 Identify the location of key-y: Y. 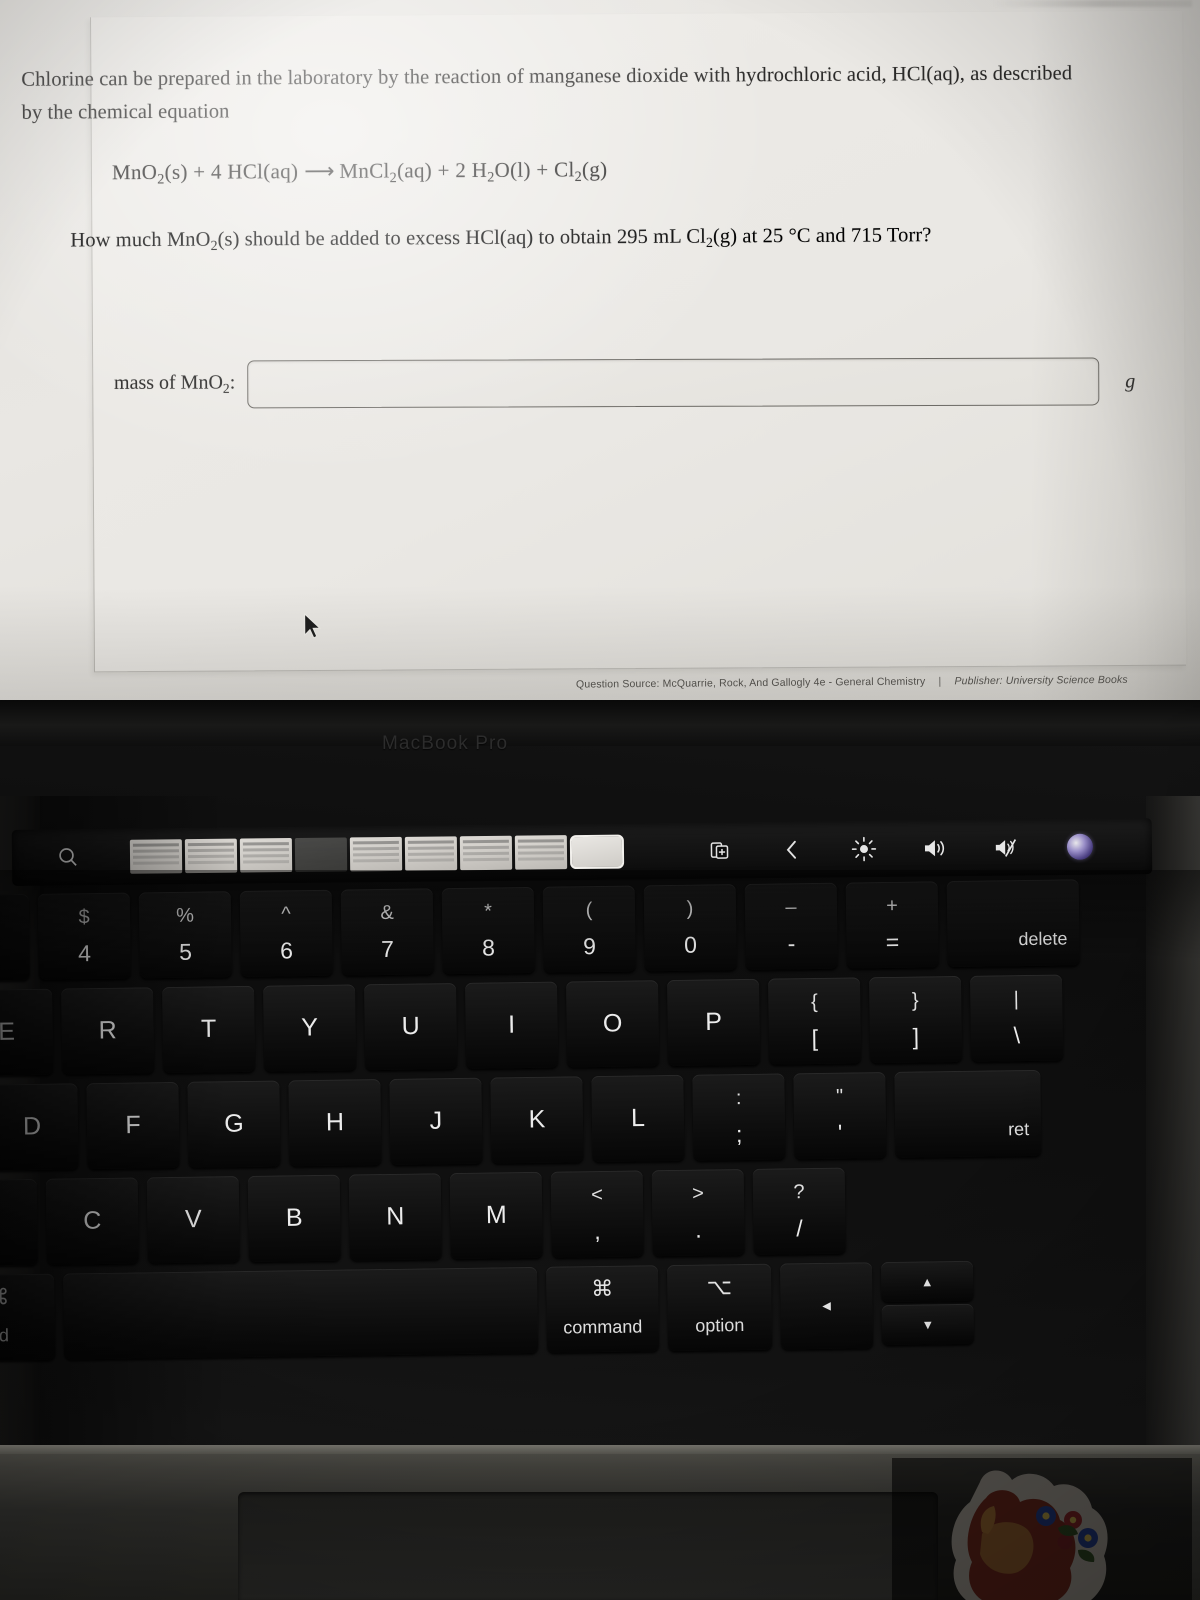
(310, 1028).